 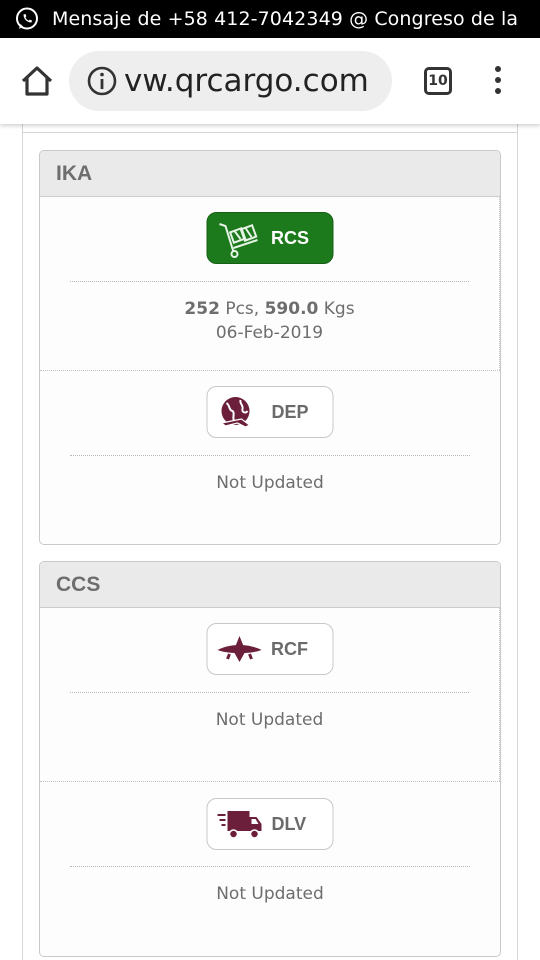 I want to click on address-bar: vw.qrcargo.com, so click(x=230, y=81).